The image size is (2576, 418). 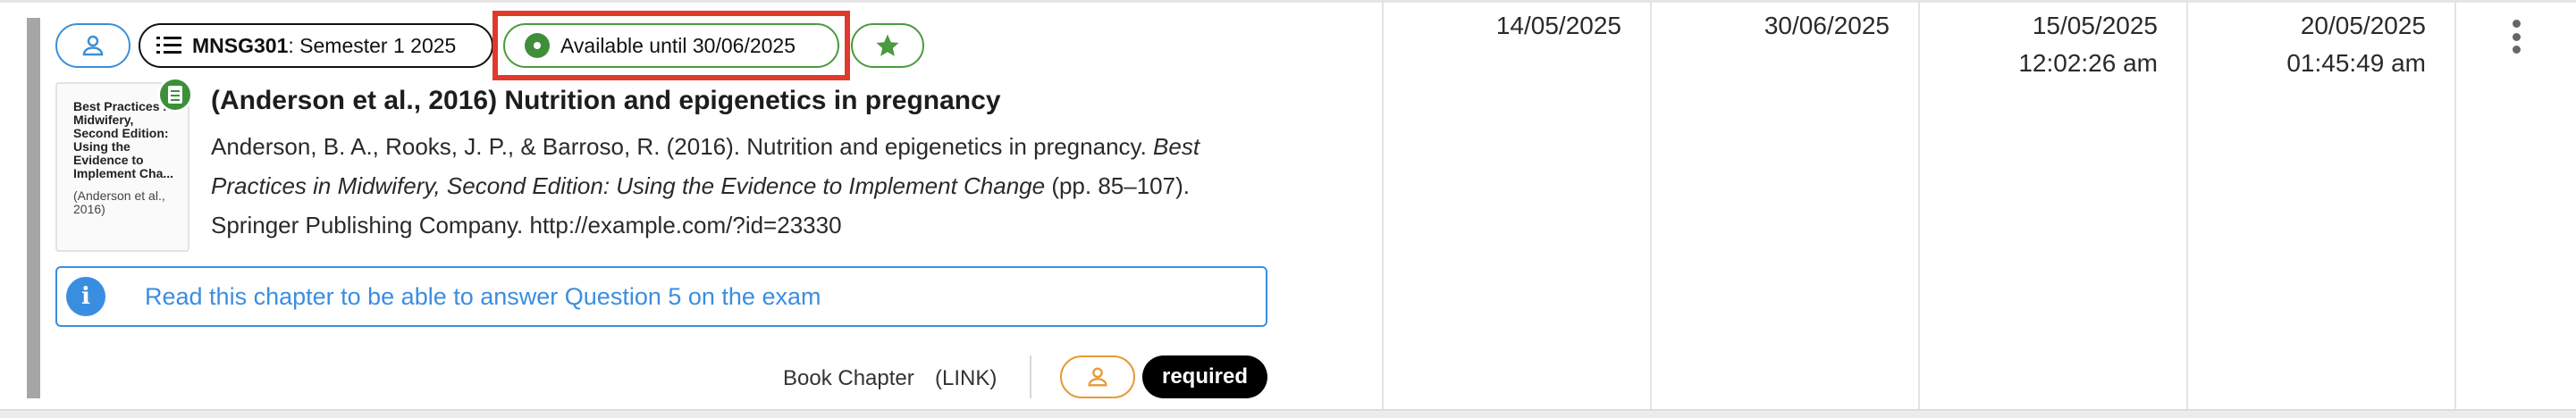 What do you see at coordinates (86, 297) in the screenshot?
I see `info-icon: i` at bounding box center [86, 297].